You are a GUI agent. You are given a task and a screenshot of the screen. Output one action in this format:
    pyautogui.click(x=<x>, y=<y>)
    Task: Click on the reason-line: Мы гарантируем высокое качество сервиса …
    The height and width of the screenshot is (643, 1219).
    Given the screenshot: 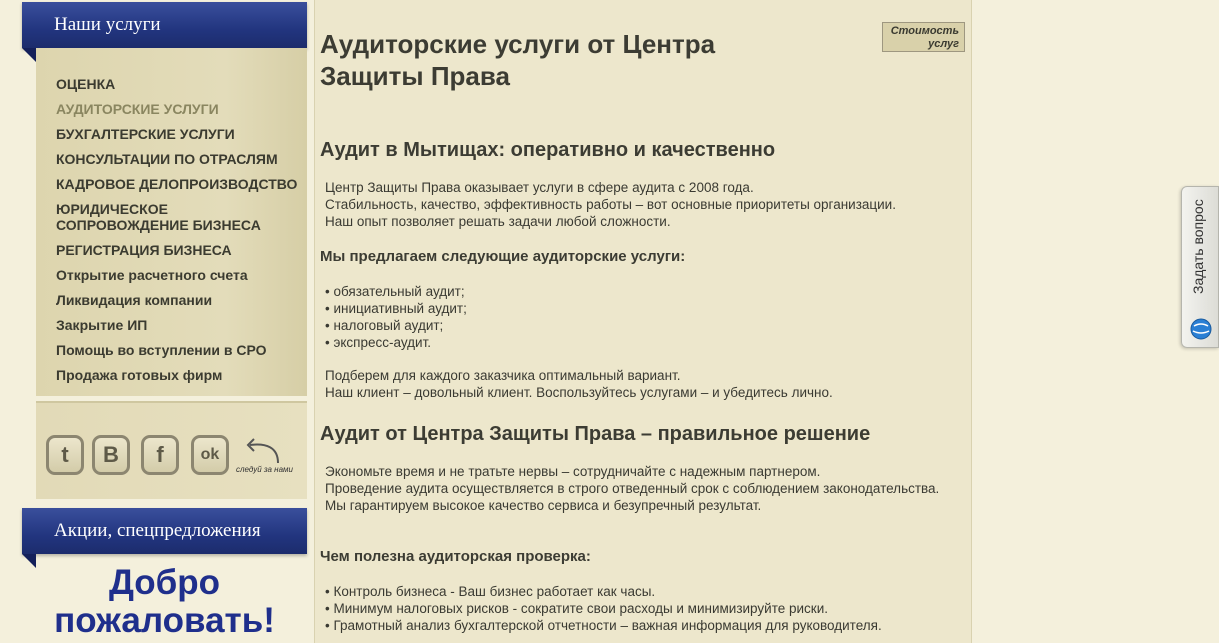 What is the action you would take?
    pyautogui.click(x=543, y=505)
    